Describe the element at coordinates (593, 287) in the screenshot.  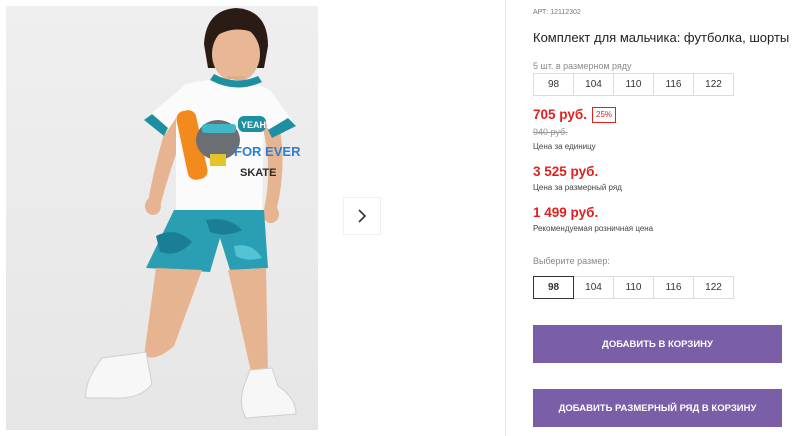
I see `size-option-104: 104` at that location.